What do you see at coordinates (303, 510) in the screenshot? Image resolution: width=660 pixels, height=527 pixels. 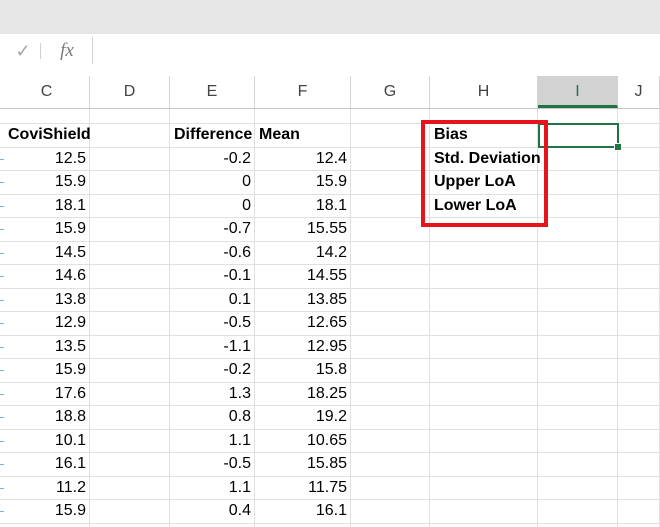 I see `cell-mean: 16.1` at bounding box center [303, 510].